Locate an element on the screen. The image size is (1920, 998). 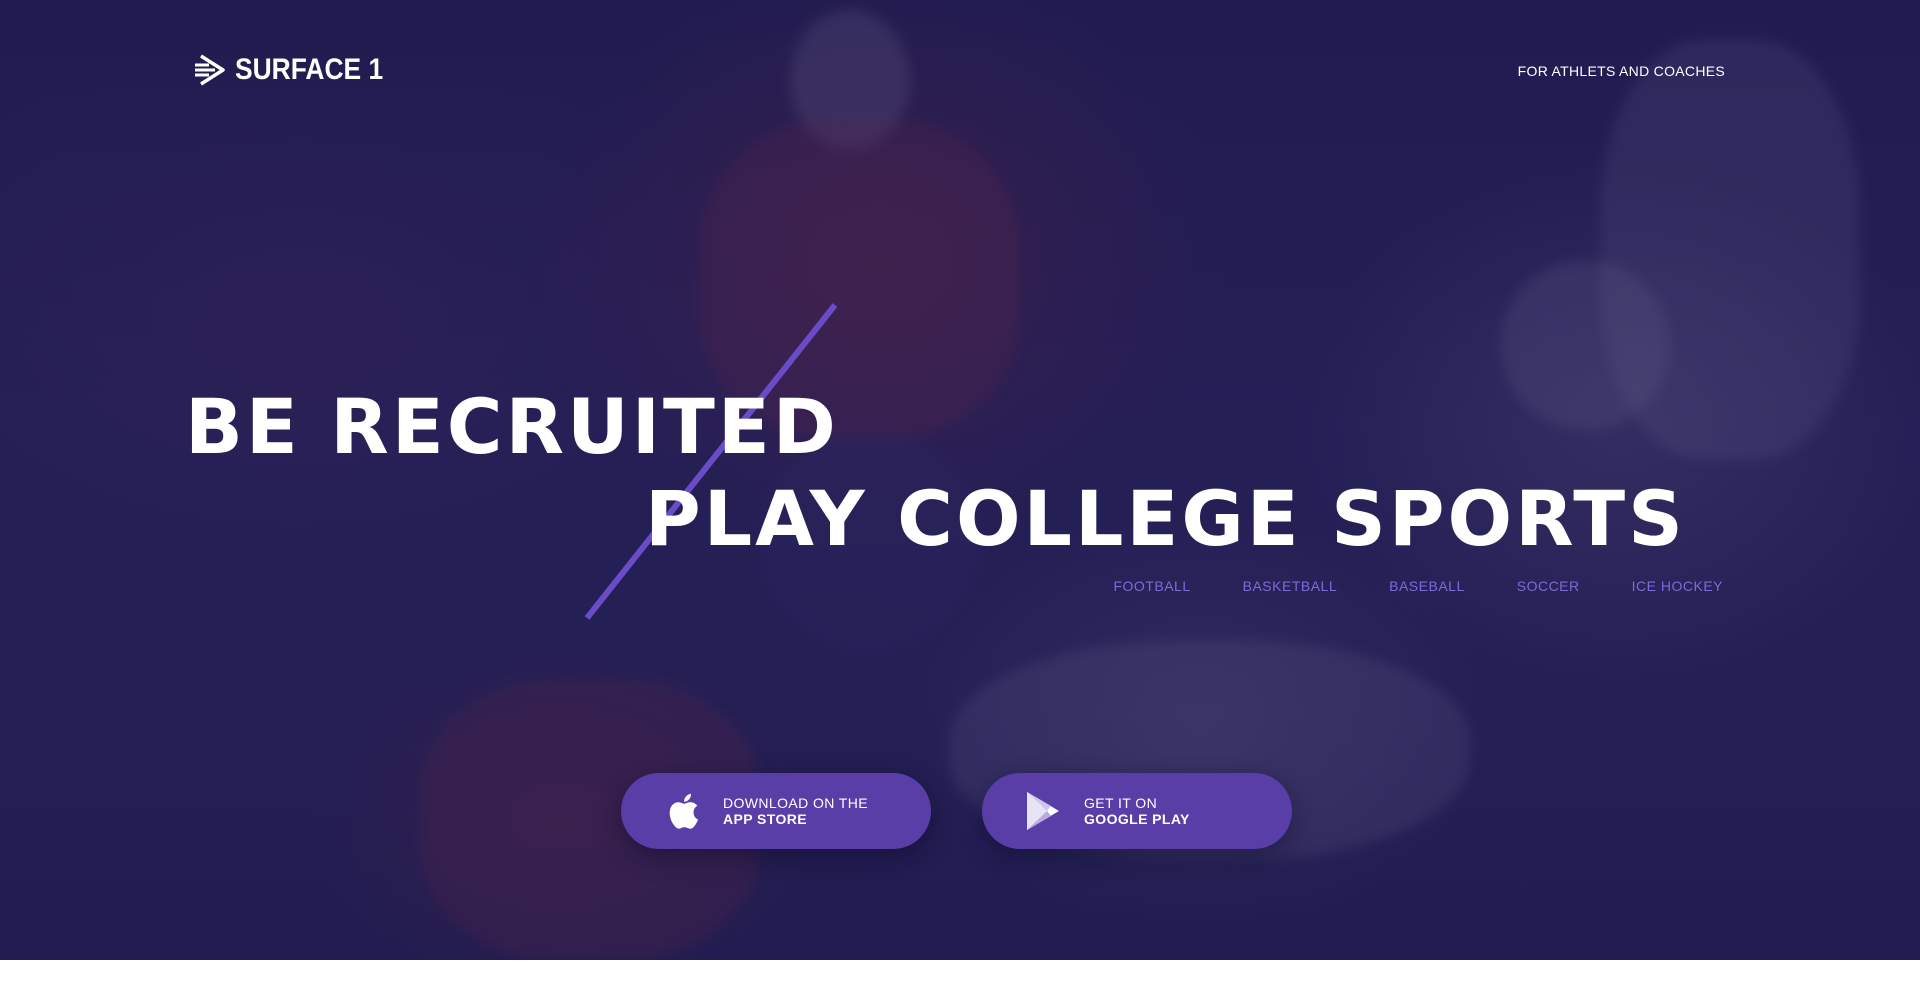
app-store-line1: DOWNLOAD ON THE is located at coordinates (795, 803).